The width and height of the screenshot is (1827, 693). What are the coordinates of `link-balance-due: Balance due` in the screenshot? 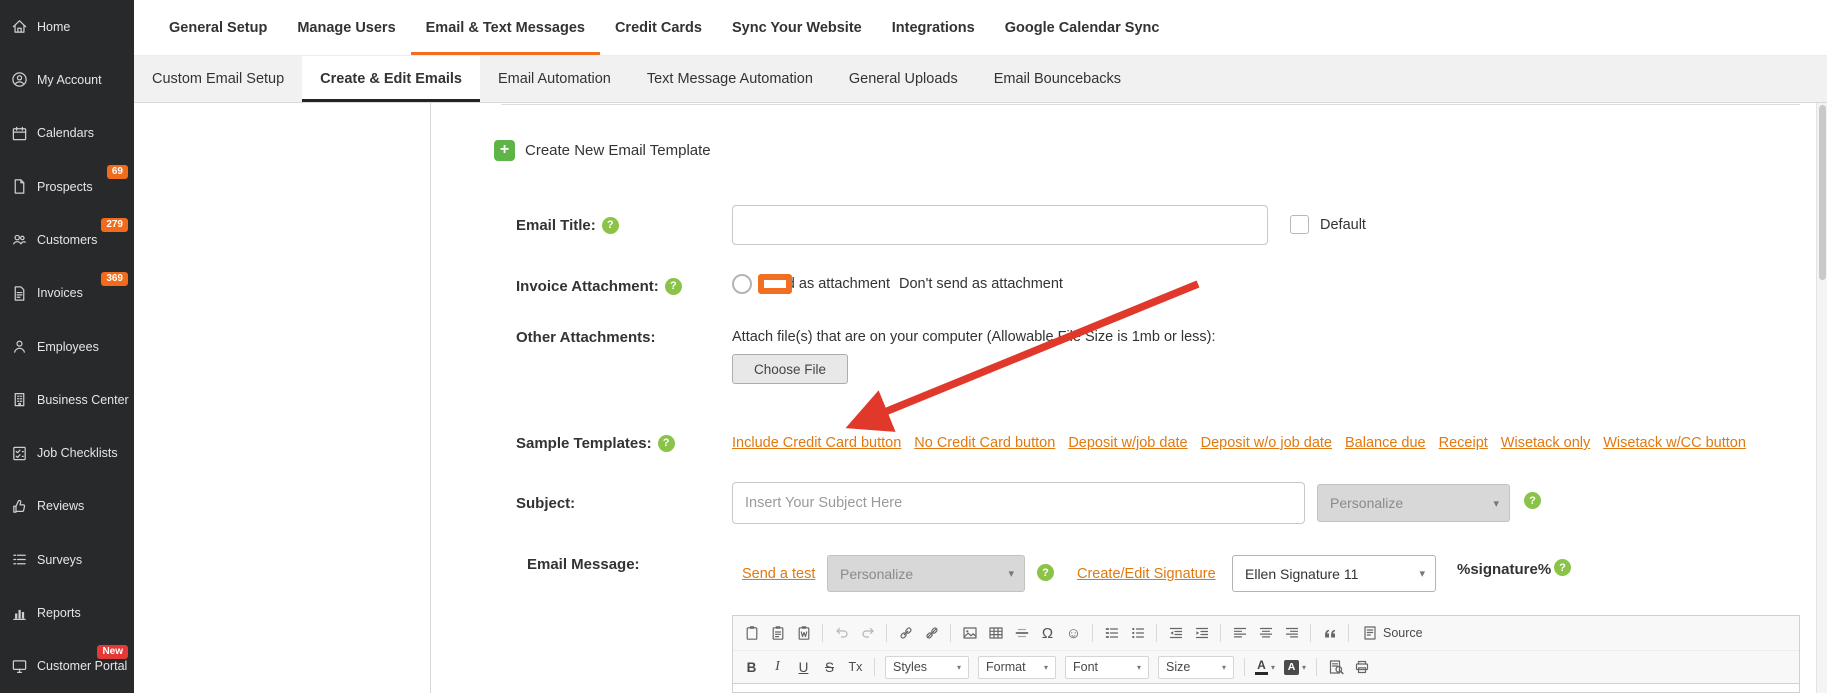 It's located at (1385, 443).